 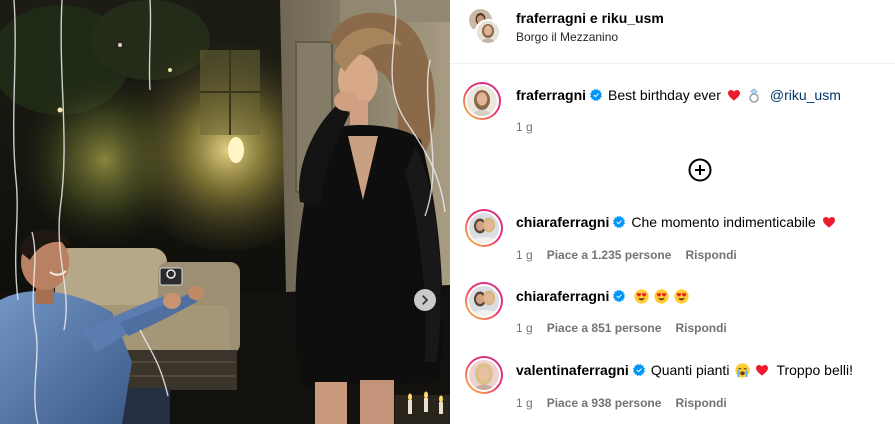 I want to click on caption-author-avatar, so click(x=482, y=101).